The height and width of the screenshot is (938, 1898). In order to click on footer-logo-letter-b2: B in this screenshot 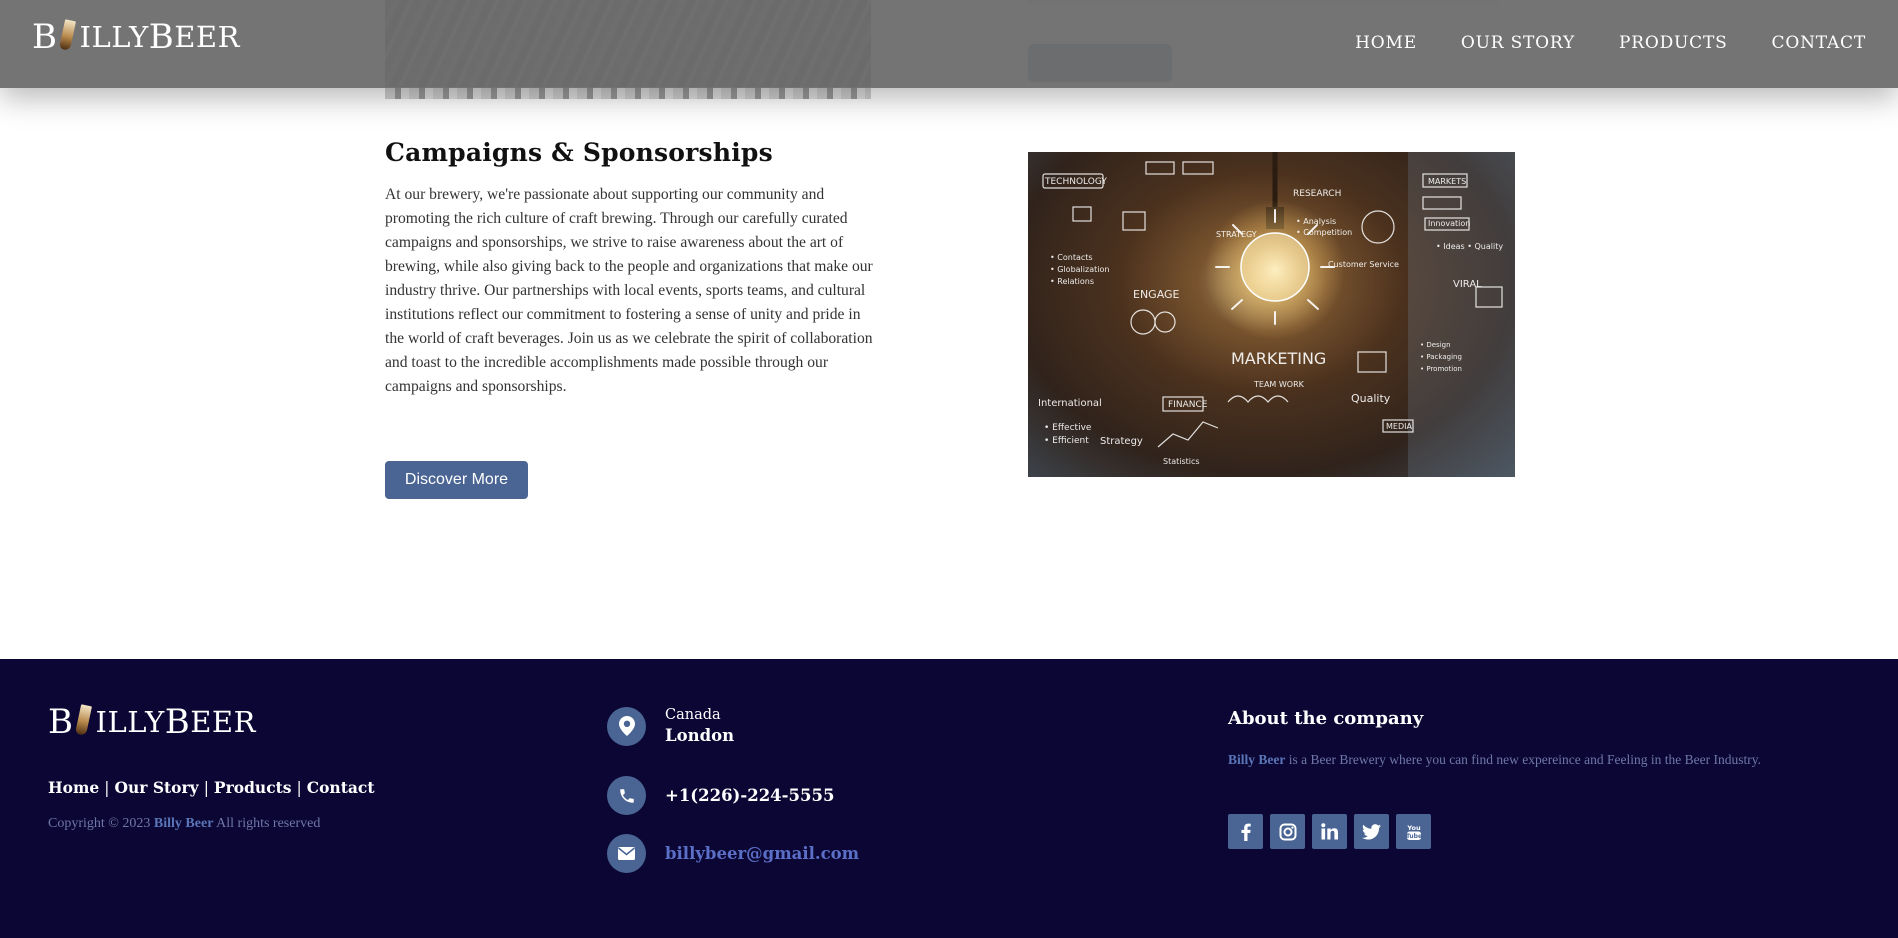, I will do `click(177, 722)`.